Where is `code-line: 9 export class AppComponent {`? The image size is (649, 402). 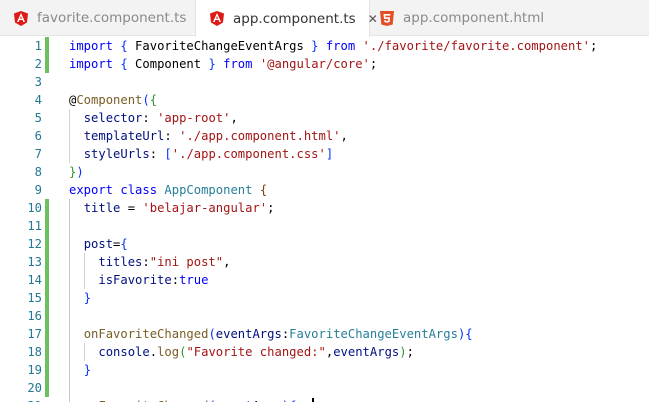 code-line: 9 export class AppComponent { is located at coordinates (324, 190).